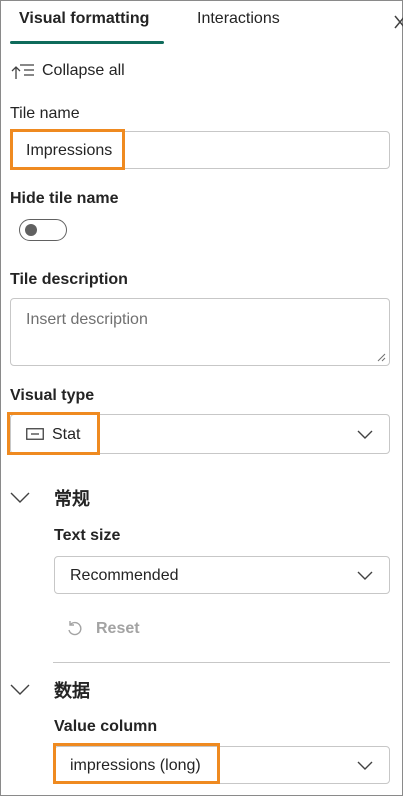 This screenshot has width=403, height=796. I want to click on tile-name-highlight, so click(67, 149).